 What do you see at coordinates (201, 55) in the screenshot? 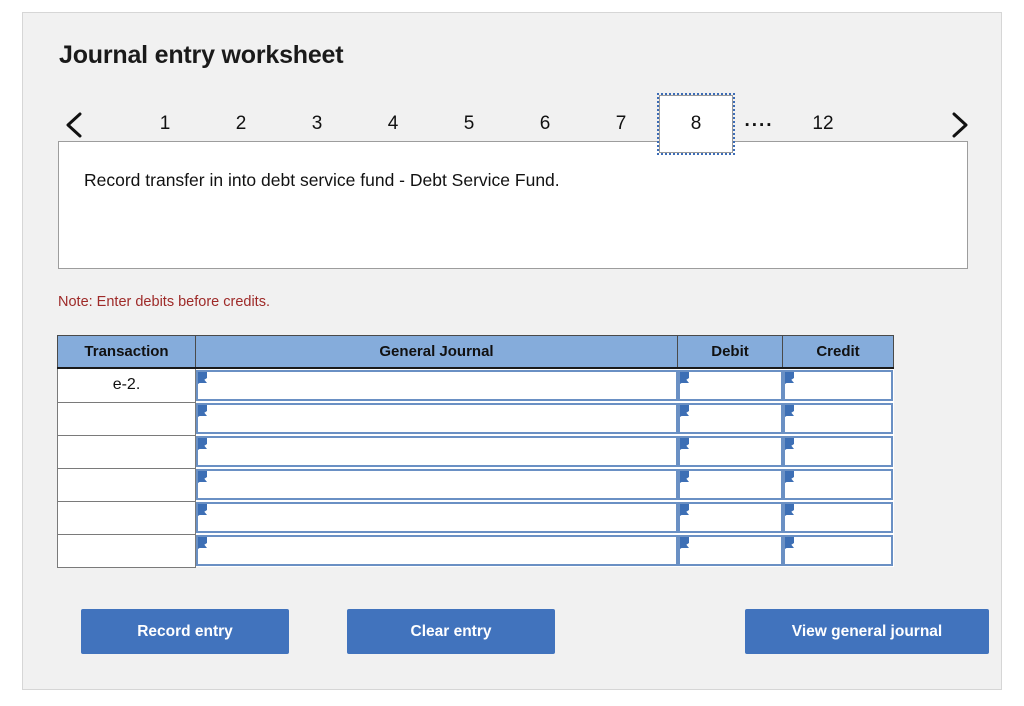
I see `page-title: Journal entry worksheet` at bounding box center [201, 55].